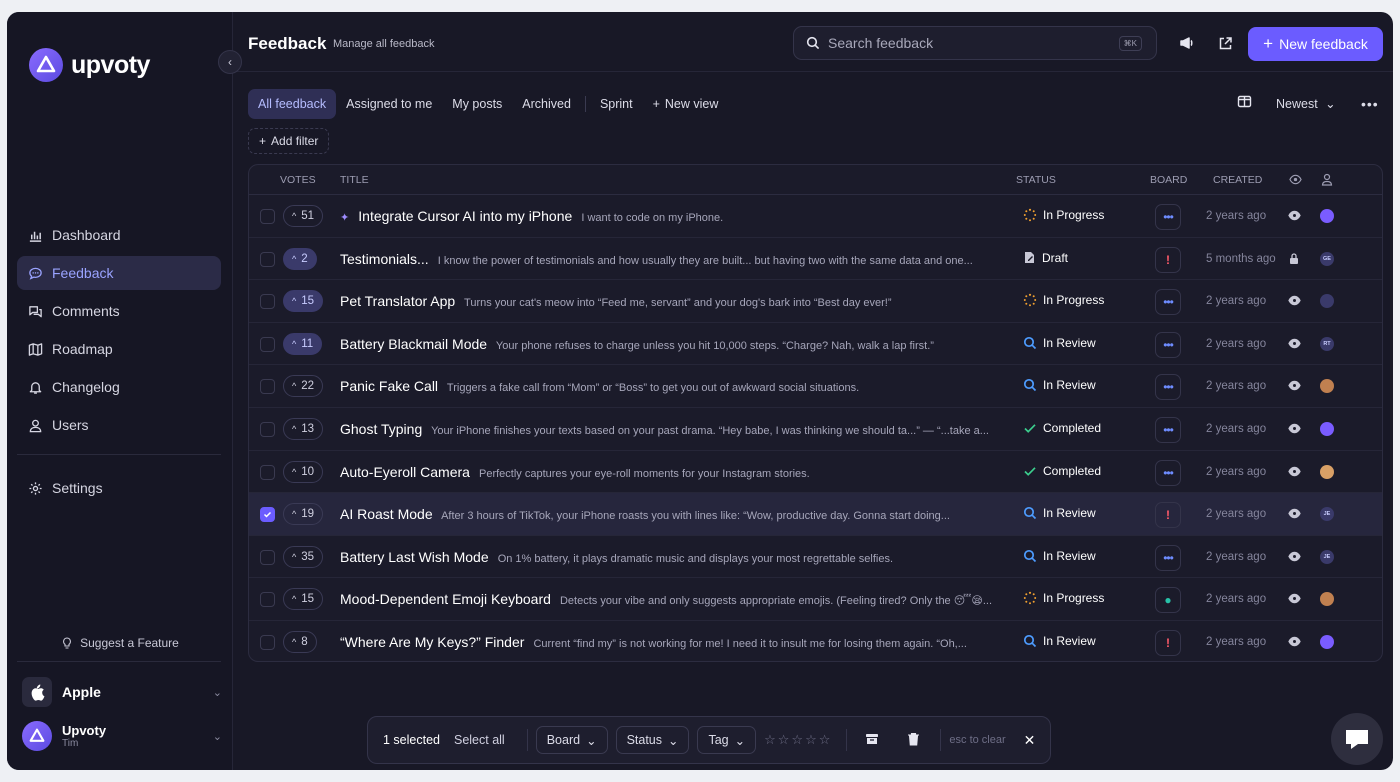 The image size is (1400, 782). I want to click on upvote-button: ^ 19, so click(303, 514).